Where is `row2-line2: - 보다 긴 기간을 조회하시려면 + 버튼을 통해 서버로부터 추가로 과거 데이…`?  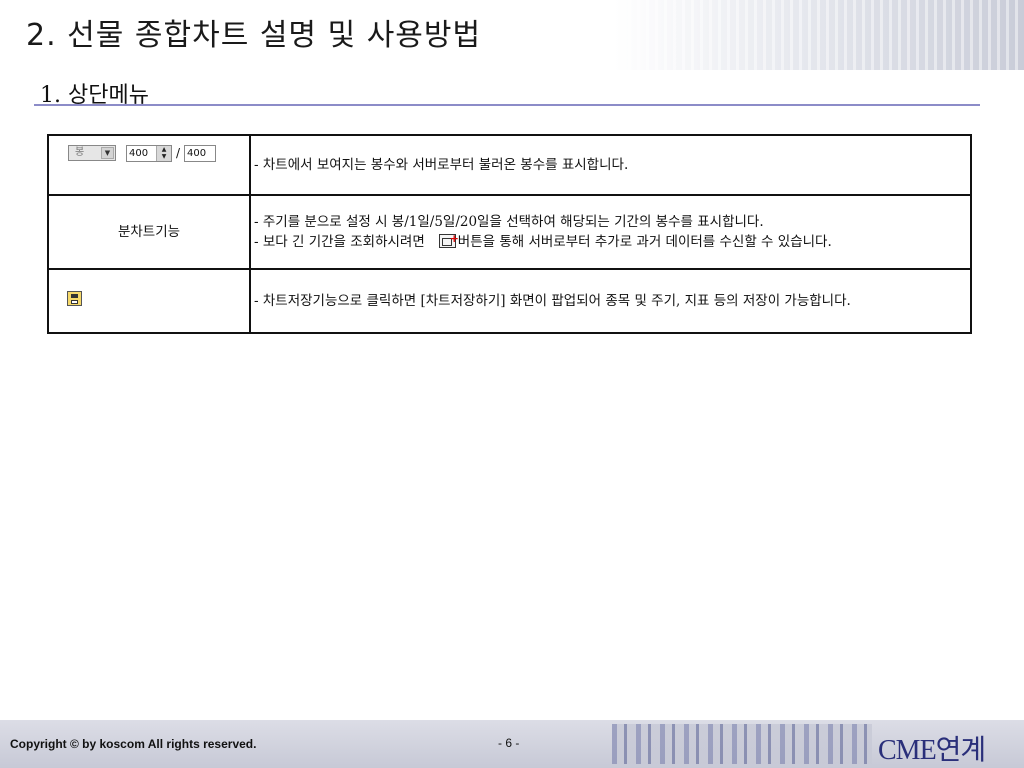
row2-line2: - 보다 긴 기간을 조회하시려면 + 버튼을 통해 서버로부터 추가로 과거 데이… is located at coordinates (610, 242).